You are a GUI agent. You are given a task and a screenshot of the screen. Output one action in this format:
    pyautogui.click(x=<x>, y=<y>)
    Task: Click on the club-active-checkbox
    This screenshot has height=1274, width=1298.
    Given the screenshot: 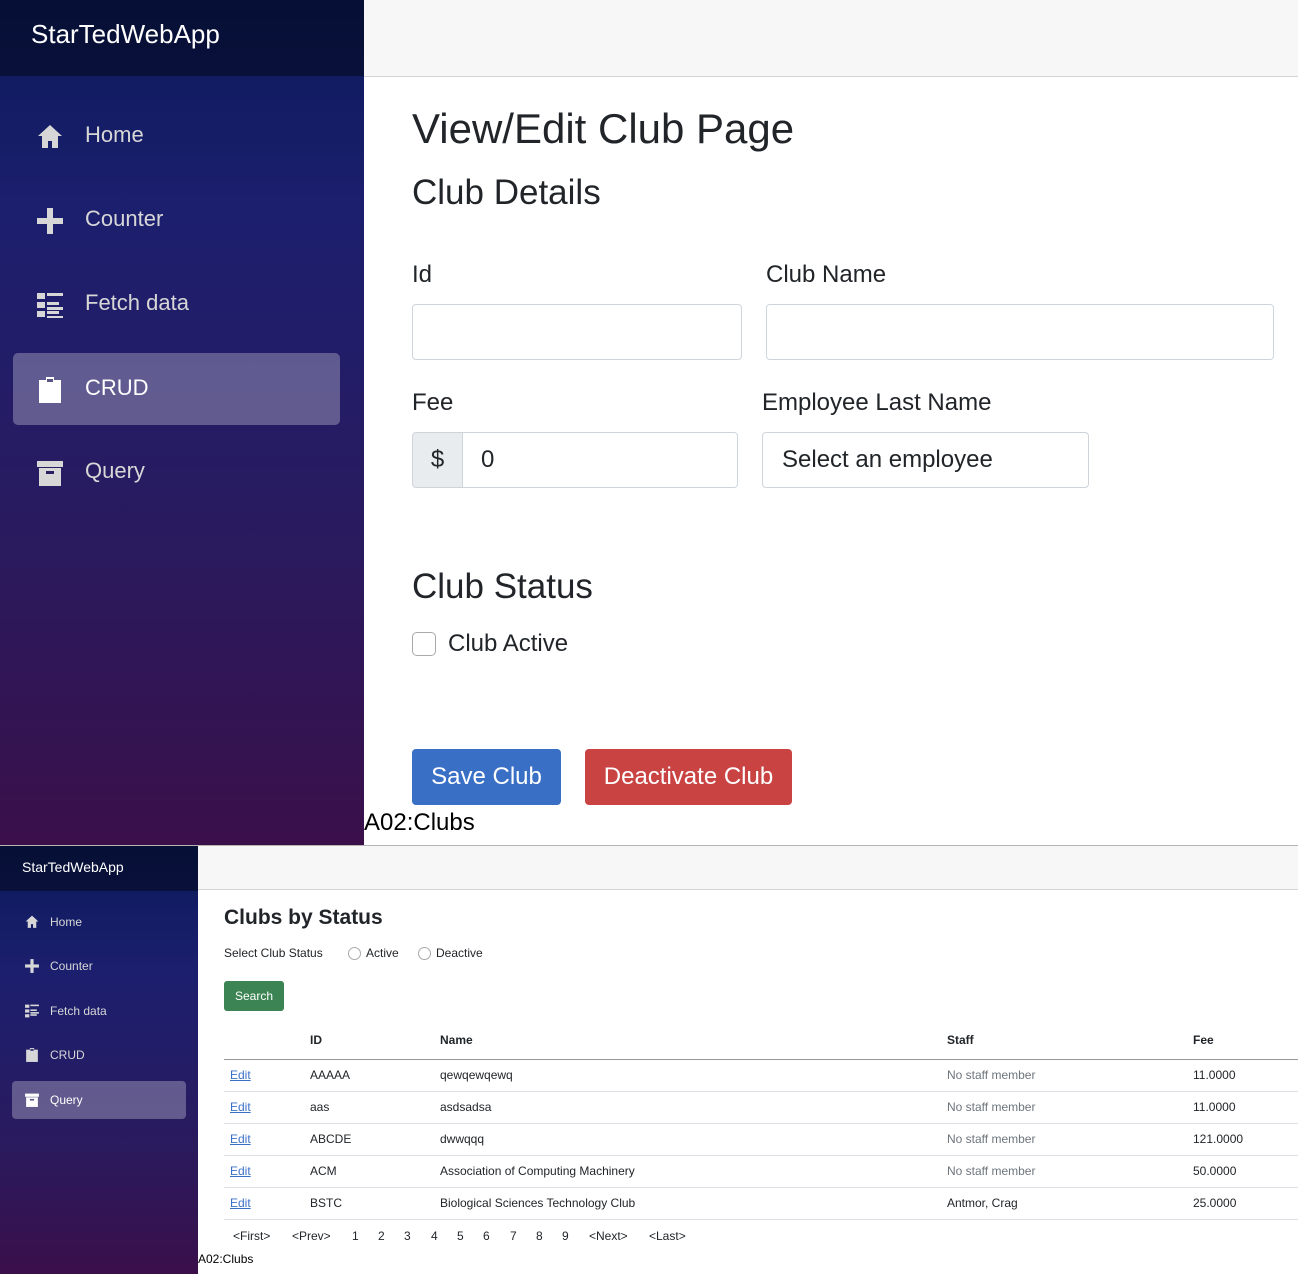 What is the action you would take?
    pyautogui.click(x=424, y=644)
    